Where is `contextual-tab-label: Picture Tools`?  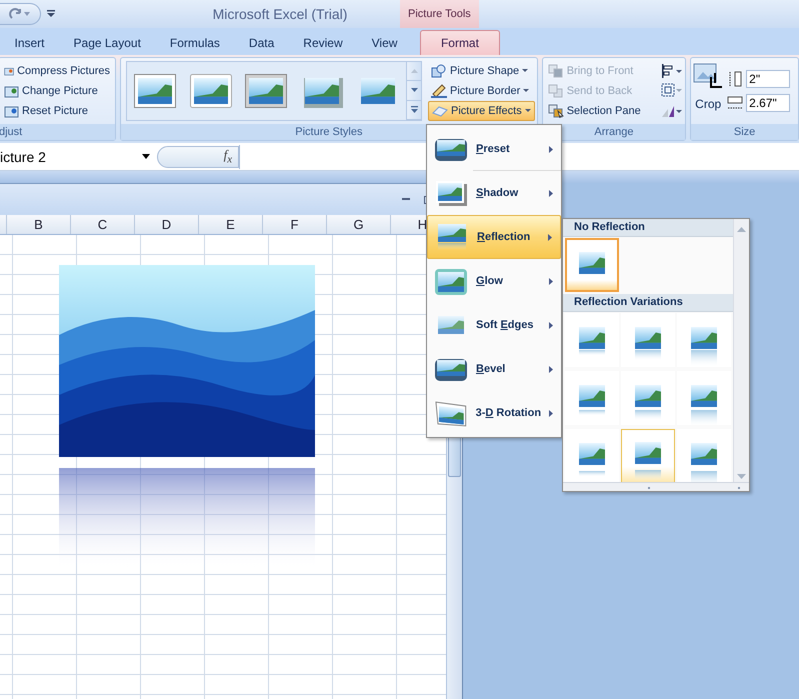 contextual-tab-label: Picture Tools is located at coordinates (439, 14).